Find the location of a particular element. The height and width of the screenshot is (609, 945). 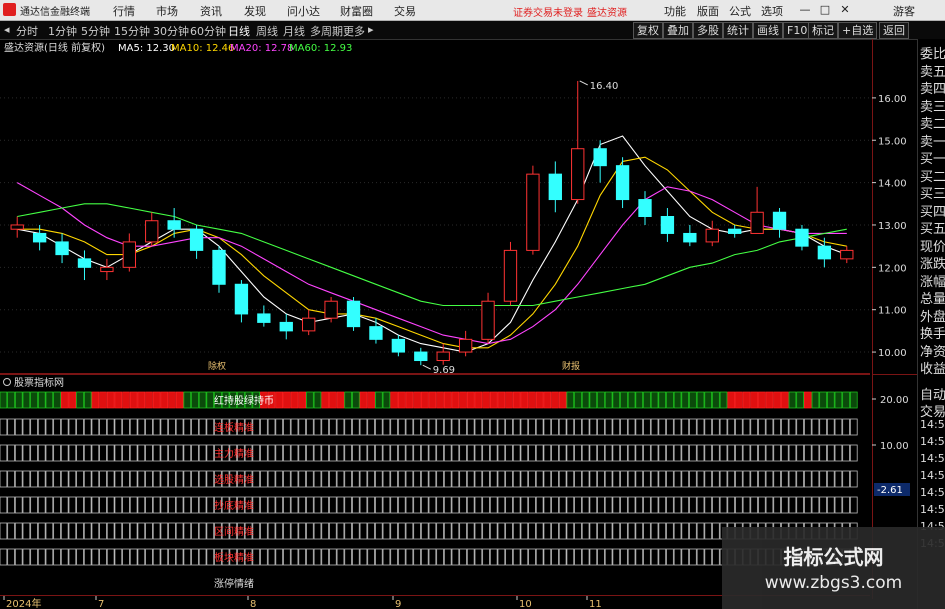

toolbar-draw-button: 画线 is located at coordinates (768, 30).